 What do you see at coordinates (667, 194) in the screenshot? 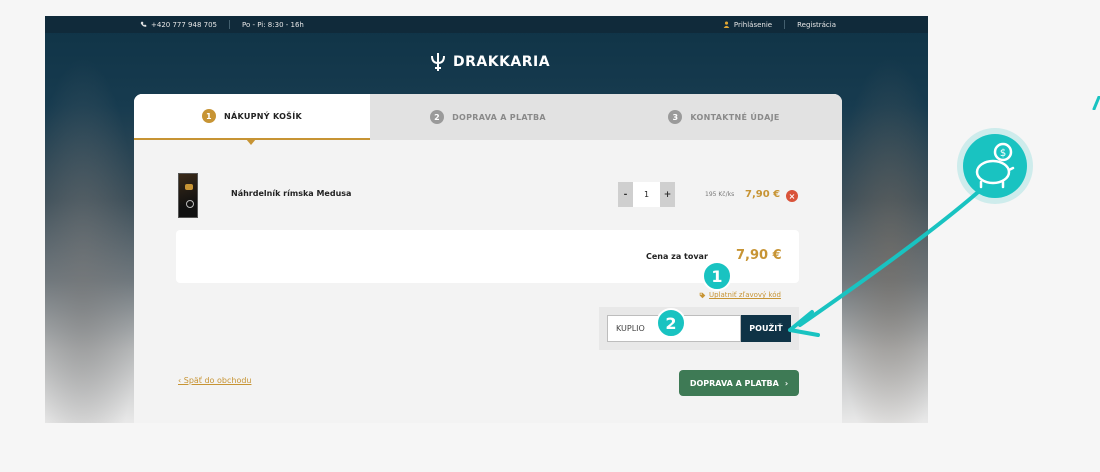
I see `qty-increase-button: +` at bounding box center [667, 194].